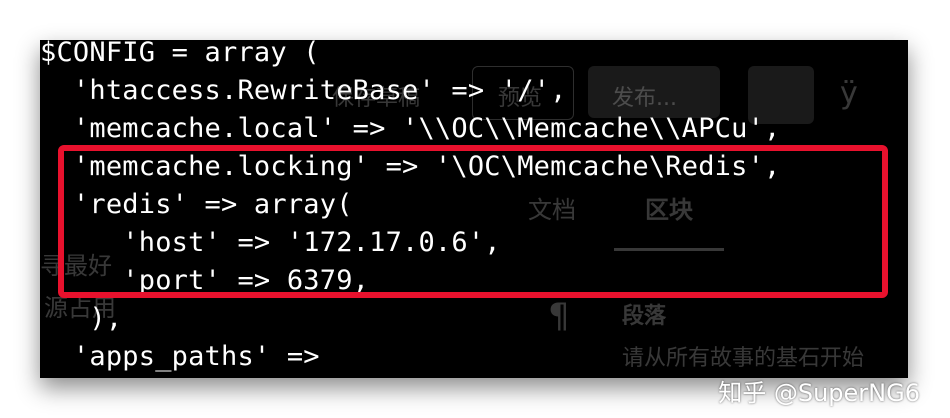 The width and height of the screenshot is (950, 418). What do you see at coordinates (81, 318) in the screenshot?
I see `code-line: ),` at bounding box center [81, 318].